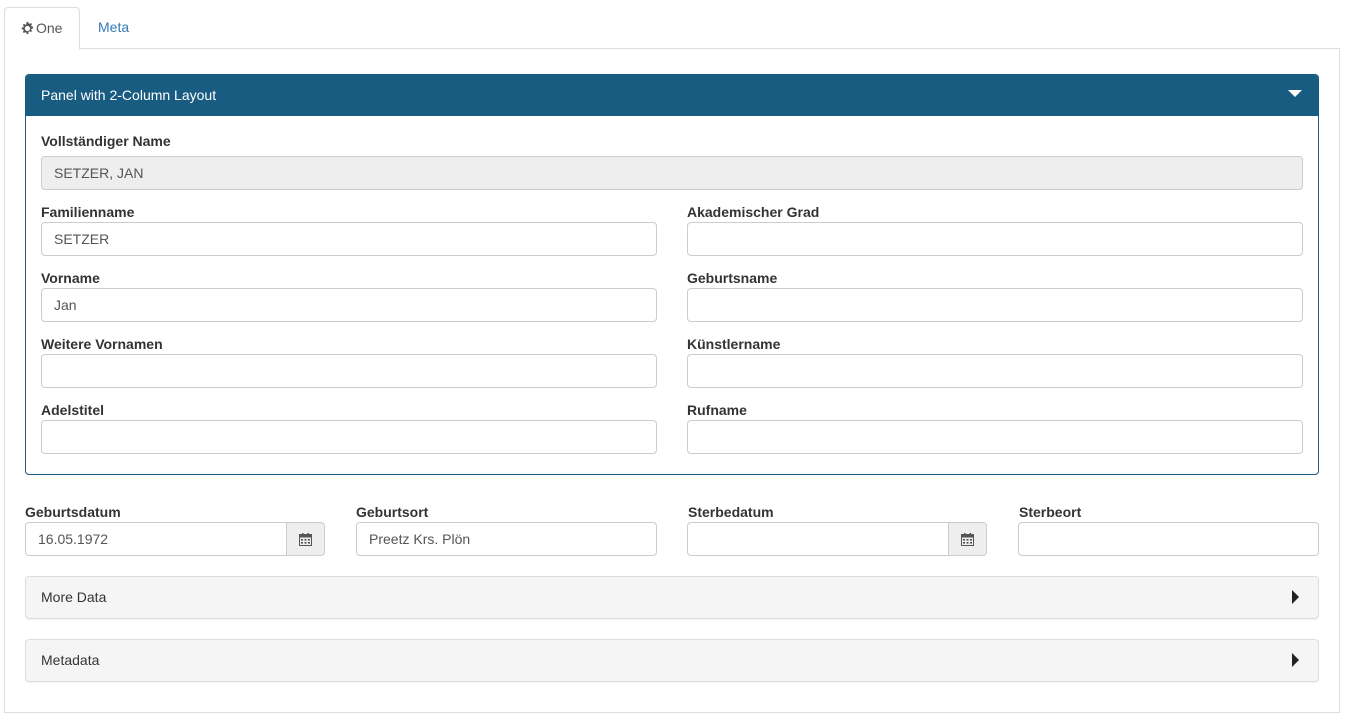 The image size is (1349, 722). What do you see at coordinates (74, 597) in the screenshot?
I see `more-data-label: More Data` at bounding box center [74, 597].